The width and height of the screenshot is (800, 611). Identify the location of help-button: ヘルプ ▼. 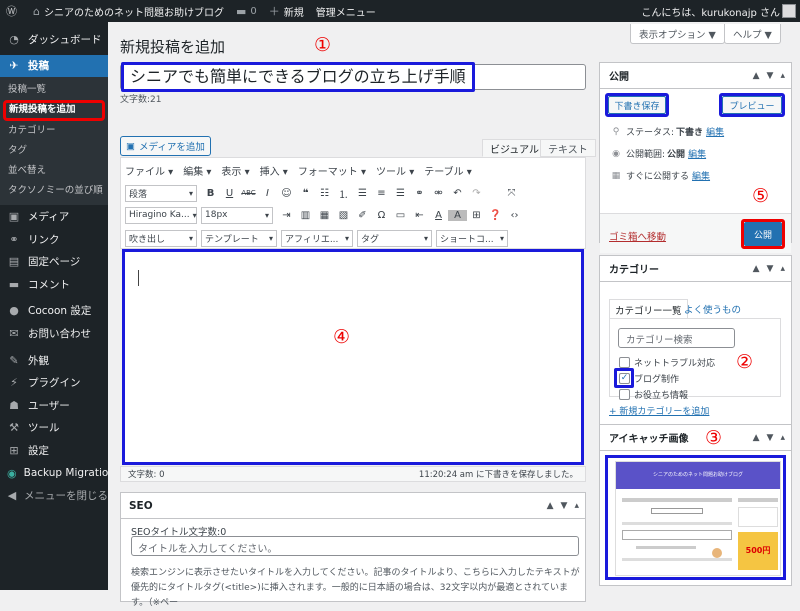
(752, 34).